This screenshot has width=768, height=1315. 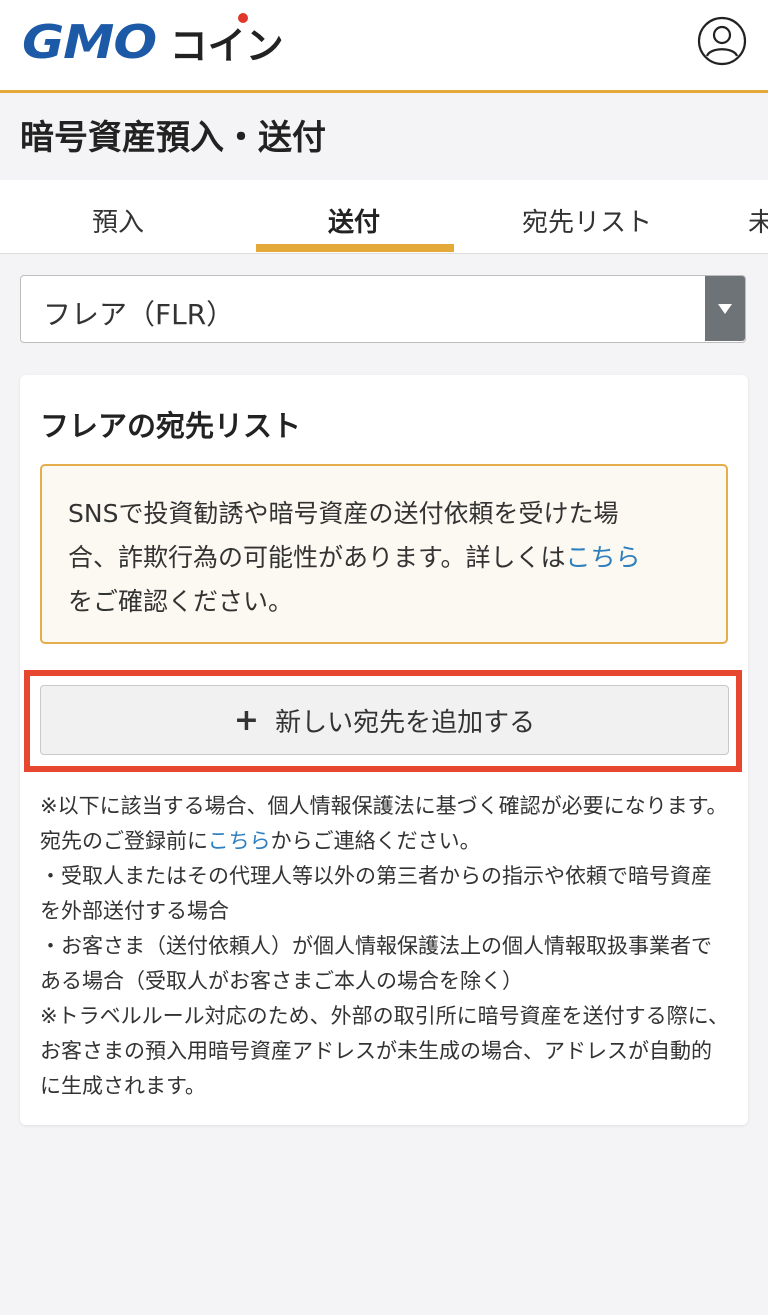 What do you see at coordinates (405, 722) in the screenshot?
I see `add-button-label: 新しい宛先を追加する` at bounding box center [405, 722].